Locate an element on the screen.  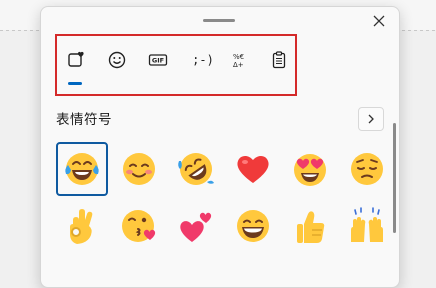
smiley-icon is located at coordinates (117, 60).